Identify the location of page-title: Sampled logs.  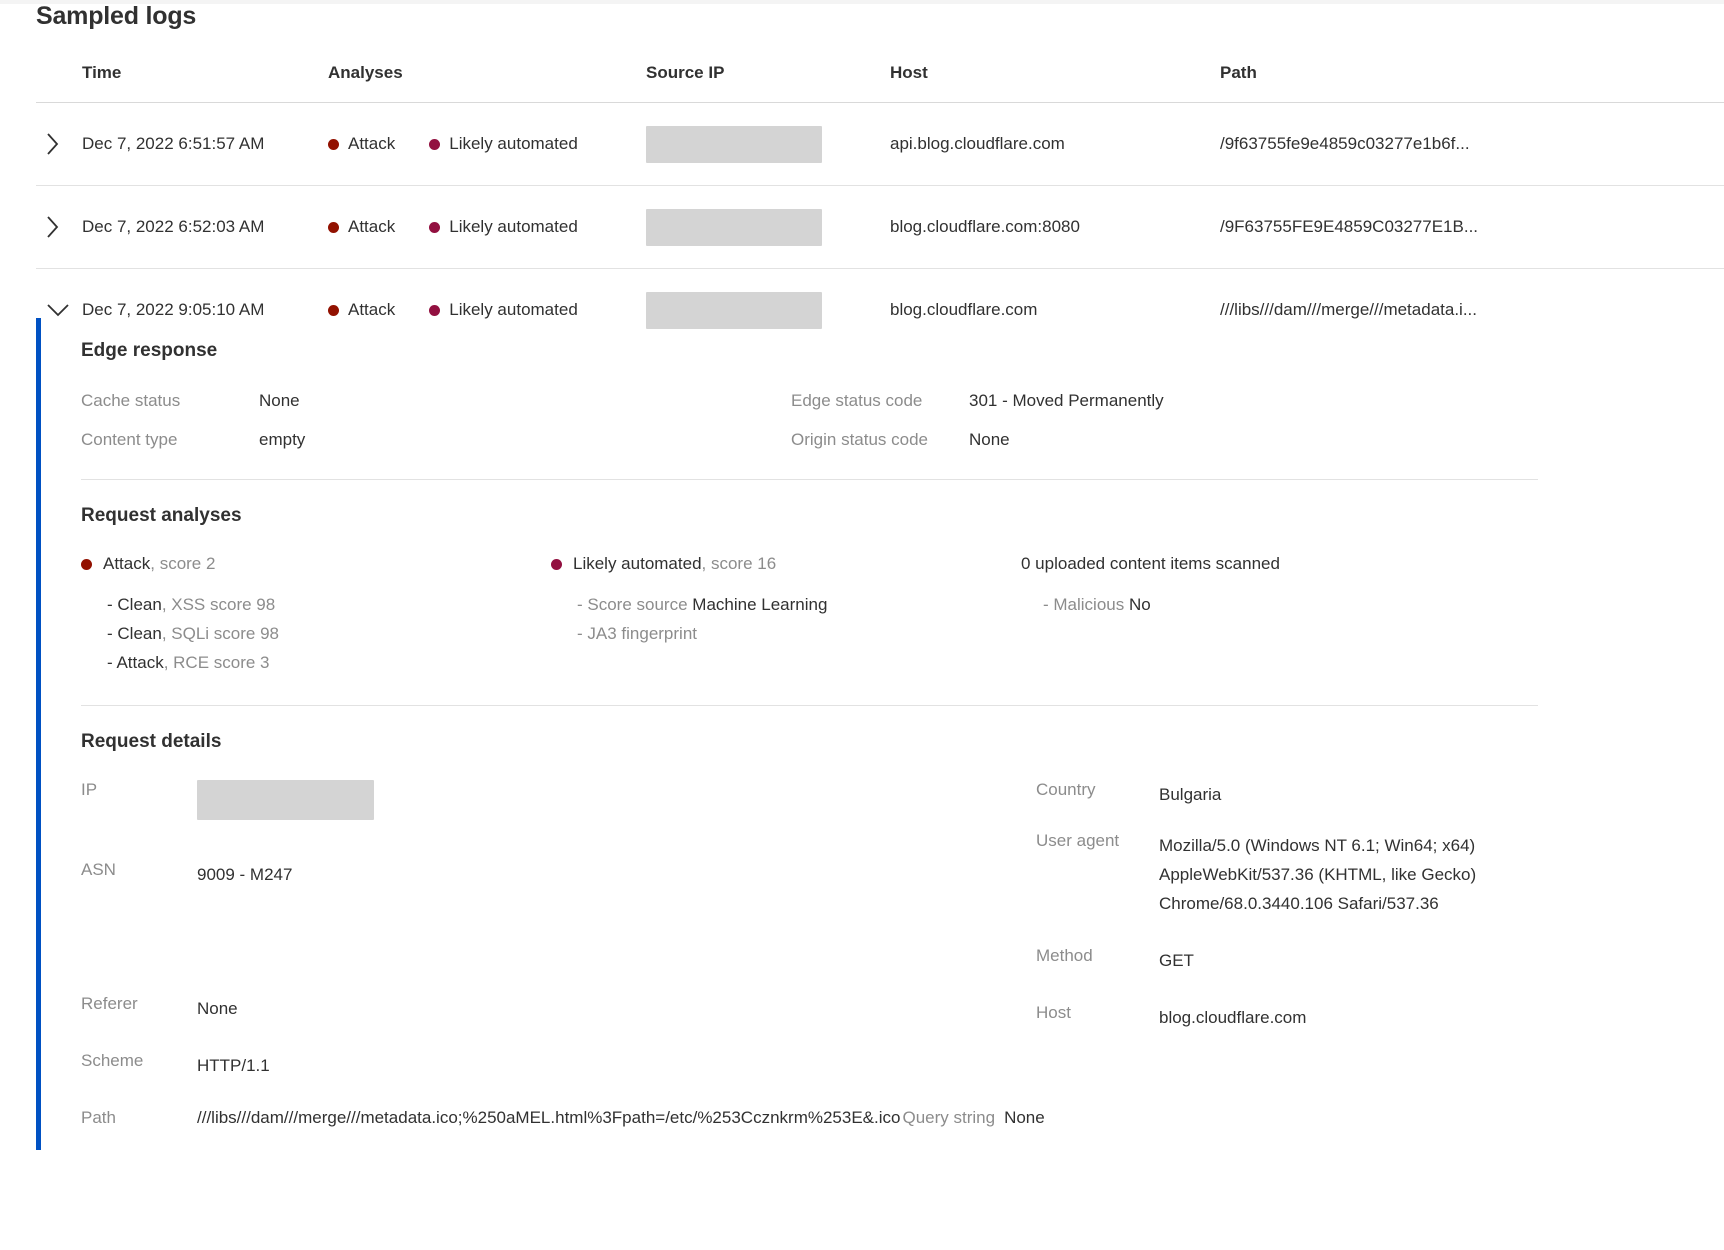
(116, 16).